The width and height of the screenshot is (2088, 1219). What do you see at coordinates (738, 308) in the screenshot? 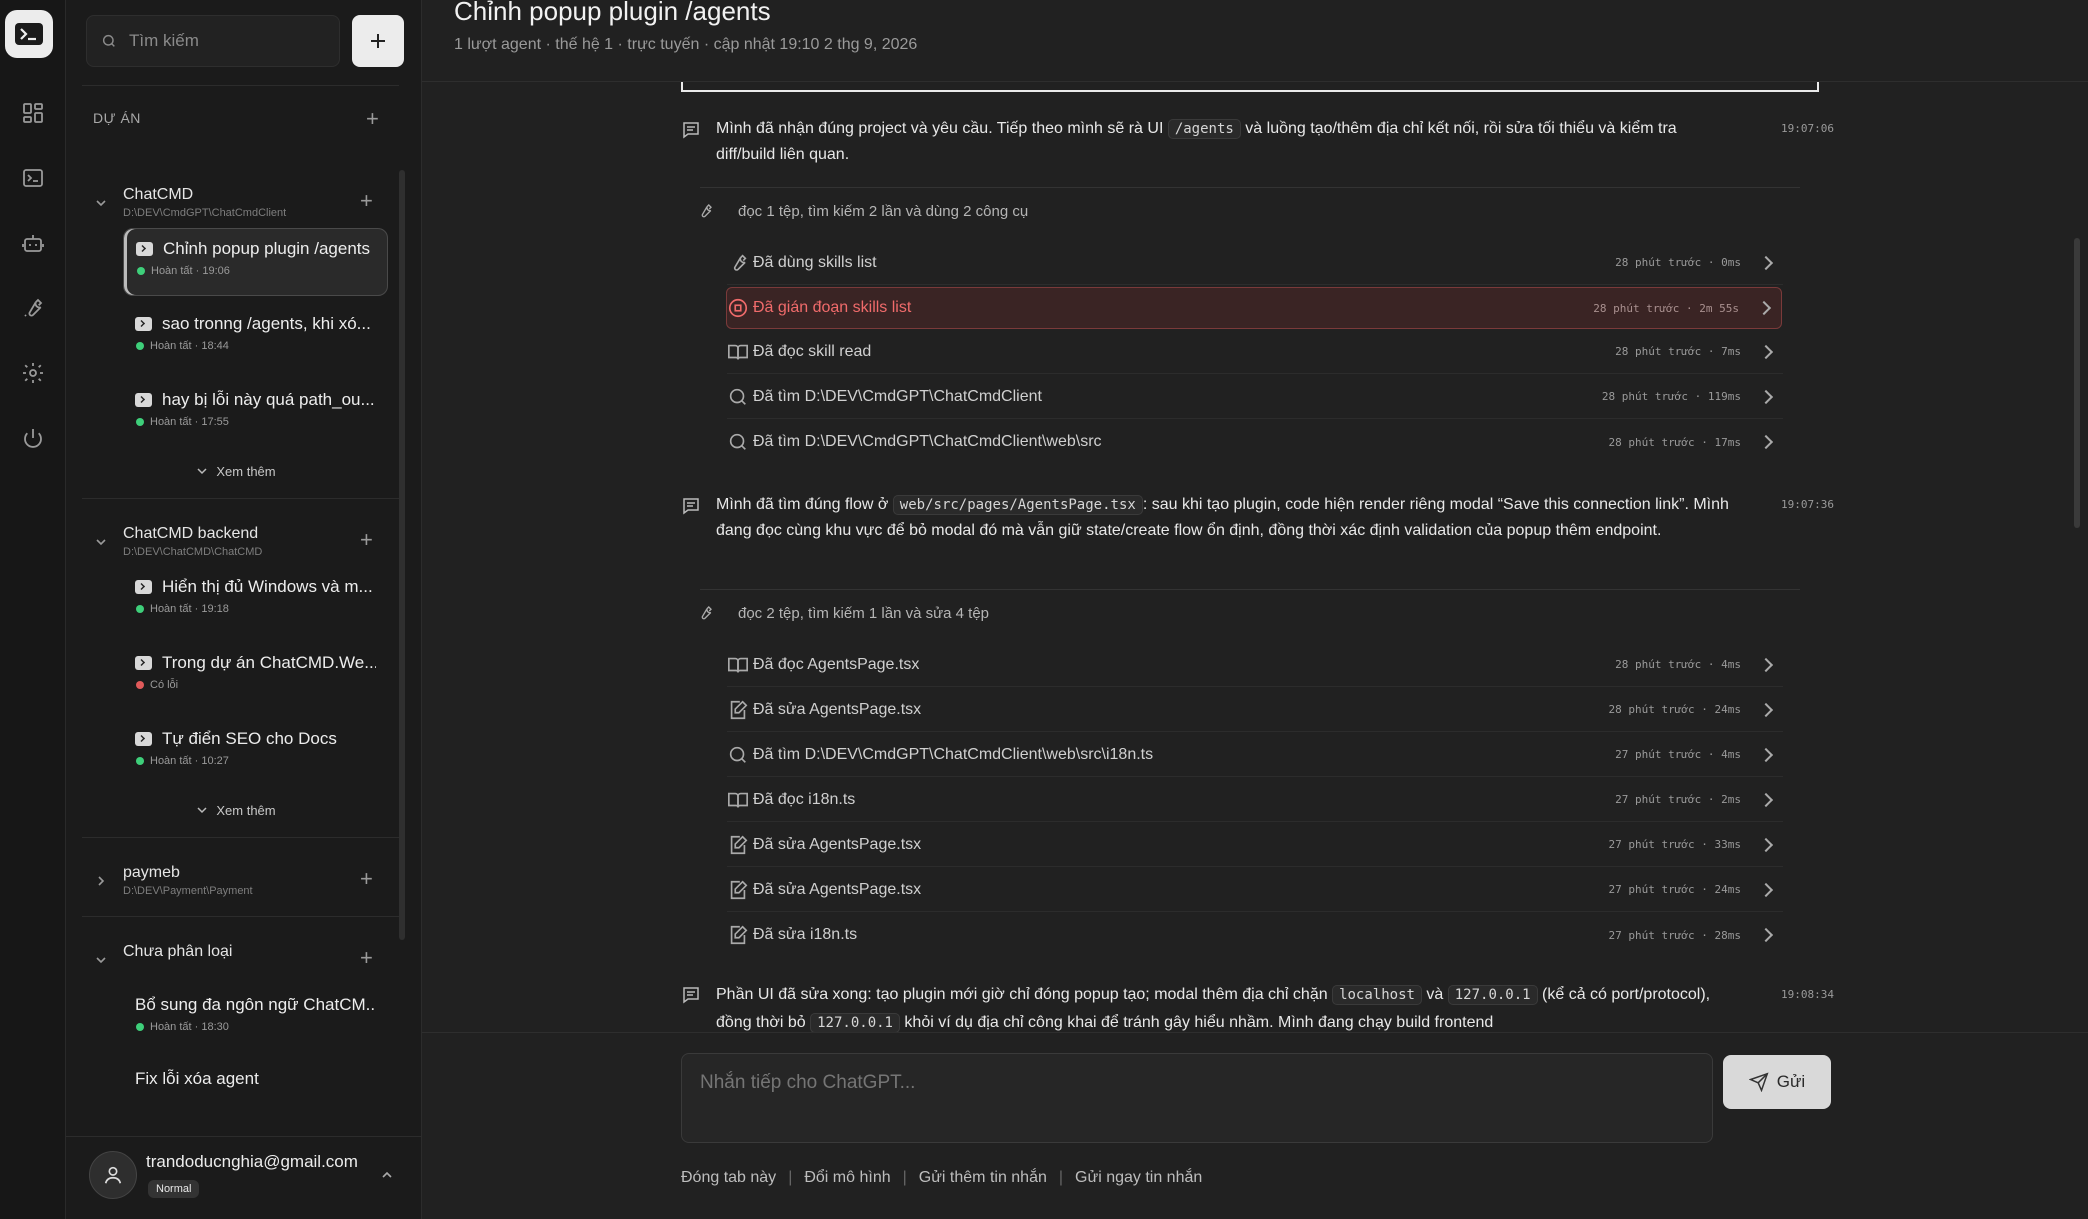
I see `stop-icon` at bounding box center [738, 308].